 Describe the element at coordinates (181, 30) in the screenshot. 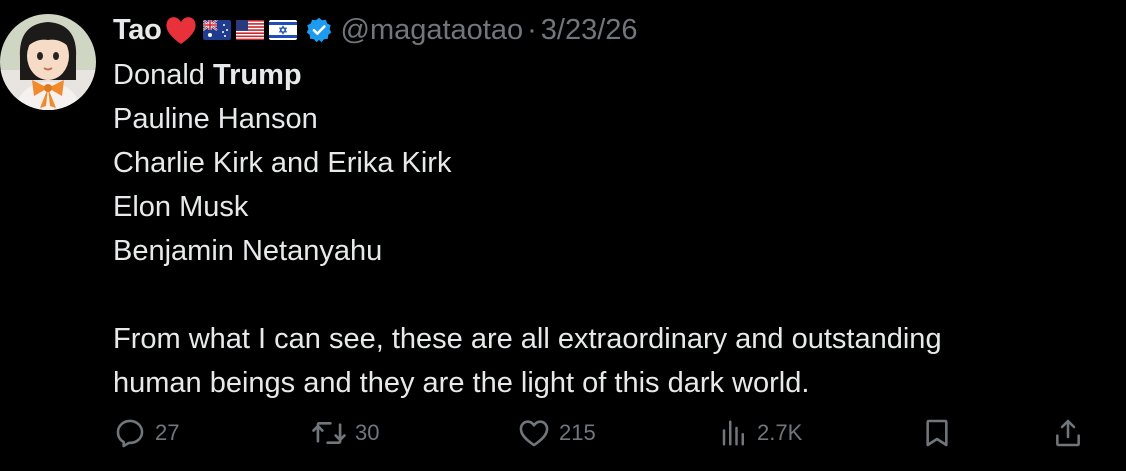

I see `heart-emoji-icon` at that location.